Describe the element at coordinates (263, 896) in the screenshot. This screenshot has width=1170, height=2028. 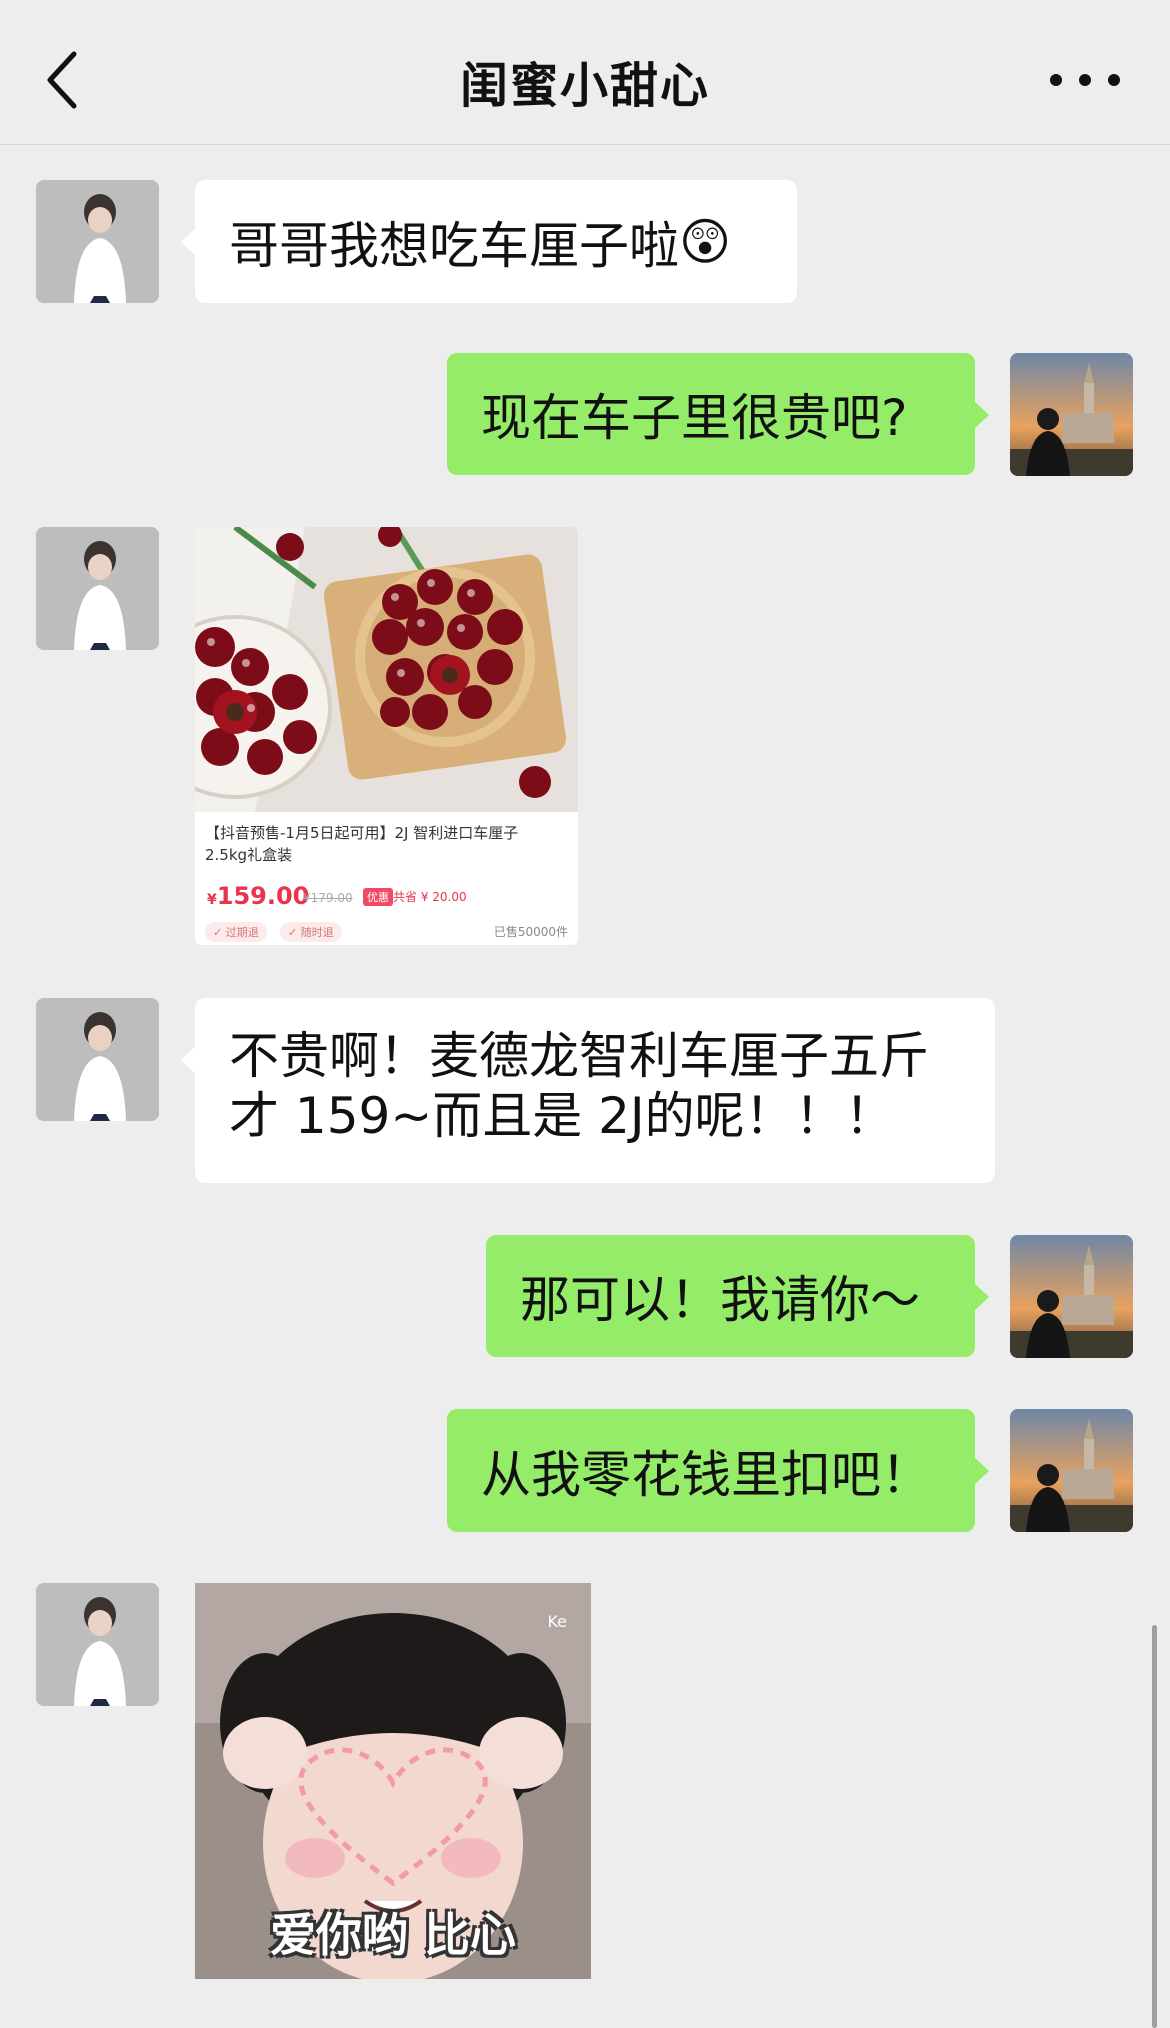
I see `price-value: 159.00` at that location.